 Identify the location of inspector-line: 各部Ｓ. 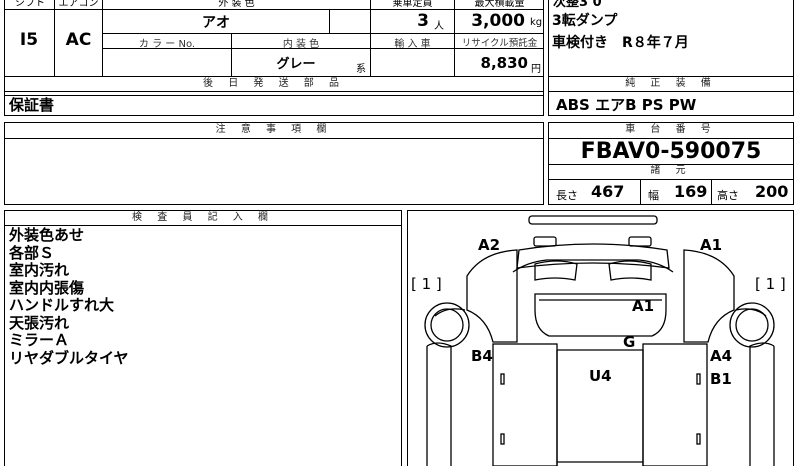
(32, 252).